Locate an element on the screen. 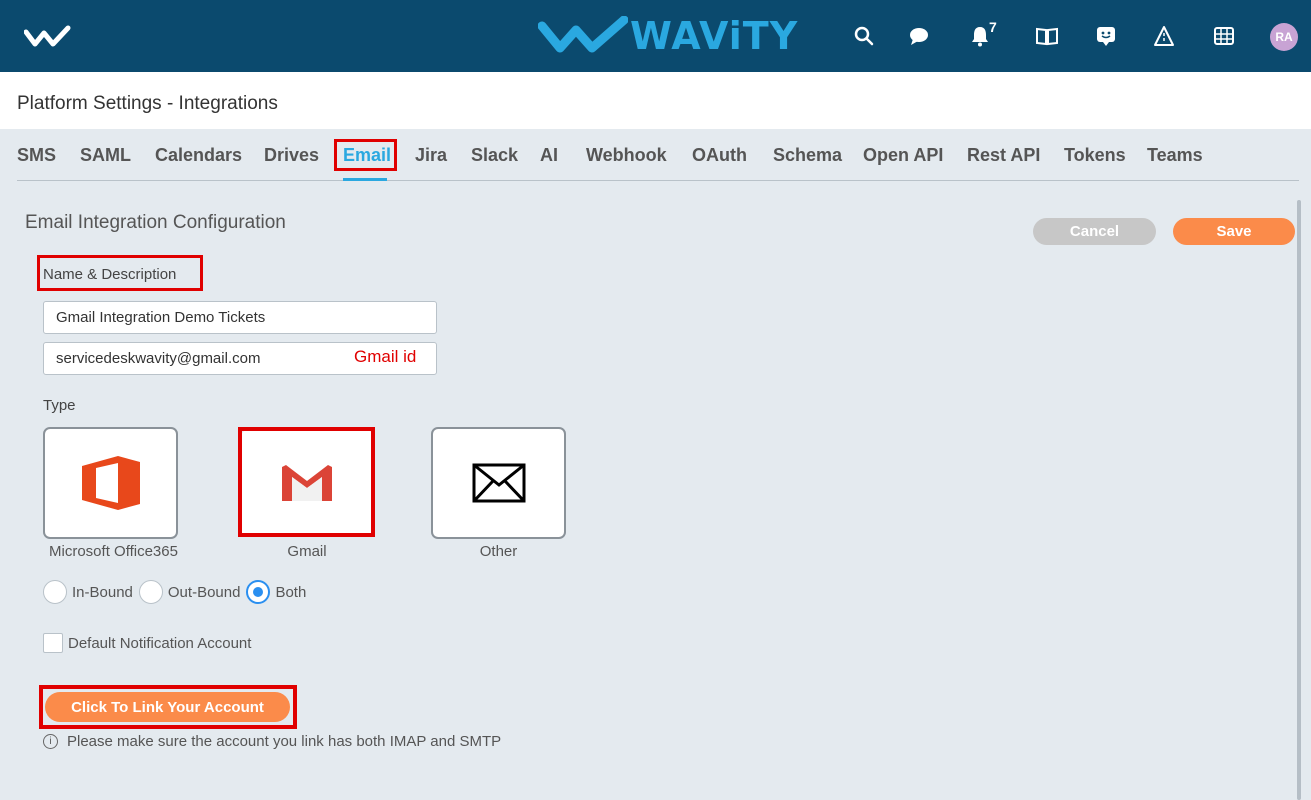 This screenshot has height=800, width=1311. tab-schema: Schema is located at coordinates (807, 155).